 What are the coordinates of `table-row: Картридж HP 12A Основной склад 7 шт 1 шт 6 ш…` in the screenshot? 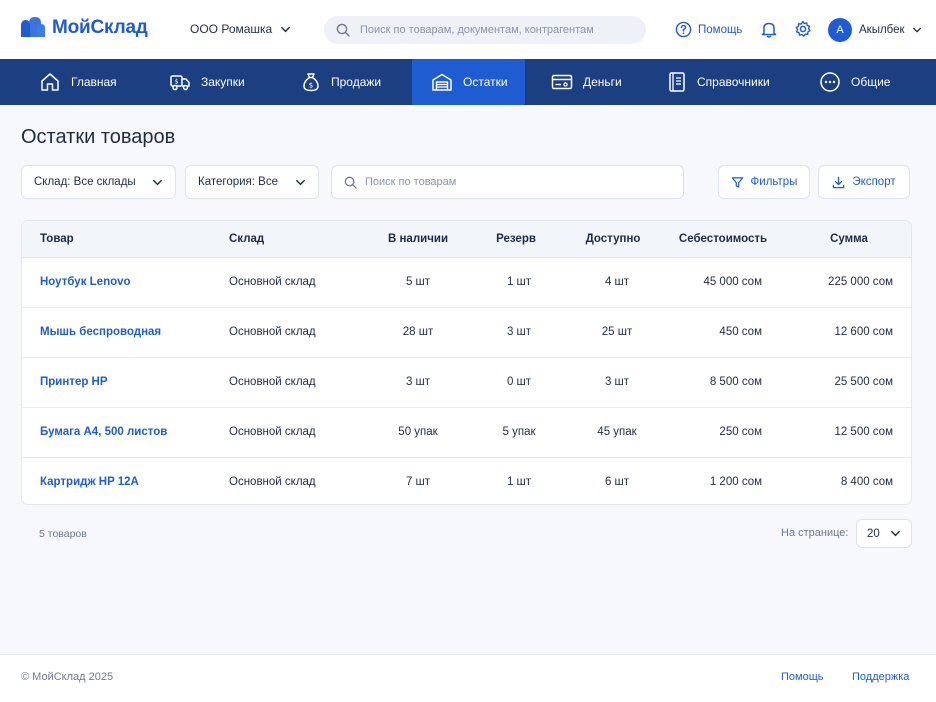 It's located at (466, 481).